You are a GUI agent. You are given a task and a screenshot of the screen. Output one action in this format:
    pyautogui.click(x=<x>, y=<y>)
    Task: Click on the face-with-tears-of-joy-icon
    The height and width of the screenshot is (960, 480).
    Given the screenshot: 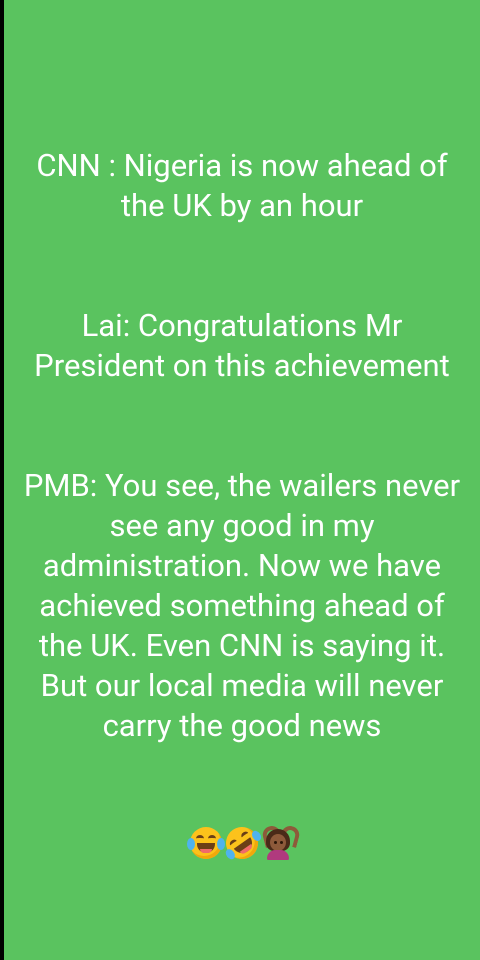 What is the action you would take?
    pyautogui.click(x=206, y=843)
    